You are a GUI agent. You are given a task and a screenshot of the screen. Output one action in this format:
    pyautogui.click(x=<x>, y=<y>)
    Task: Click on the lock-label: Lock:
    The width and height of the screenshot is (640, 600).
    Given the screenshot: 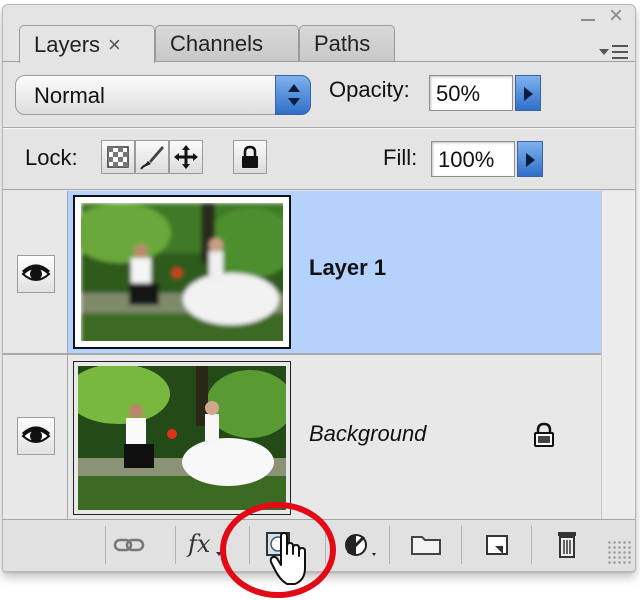 What is the action you would take?
    pyautogui.click(x=51, y=157)
    